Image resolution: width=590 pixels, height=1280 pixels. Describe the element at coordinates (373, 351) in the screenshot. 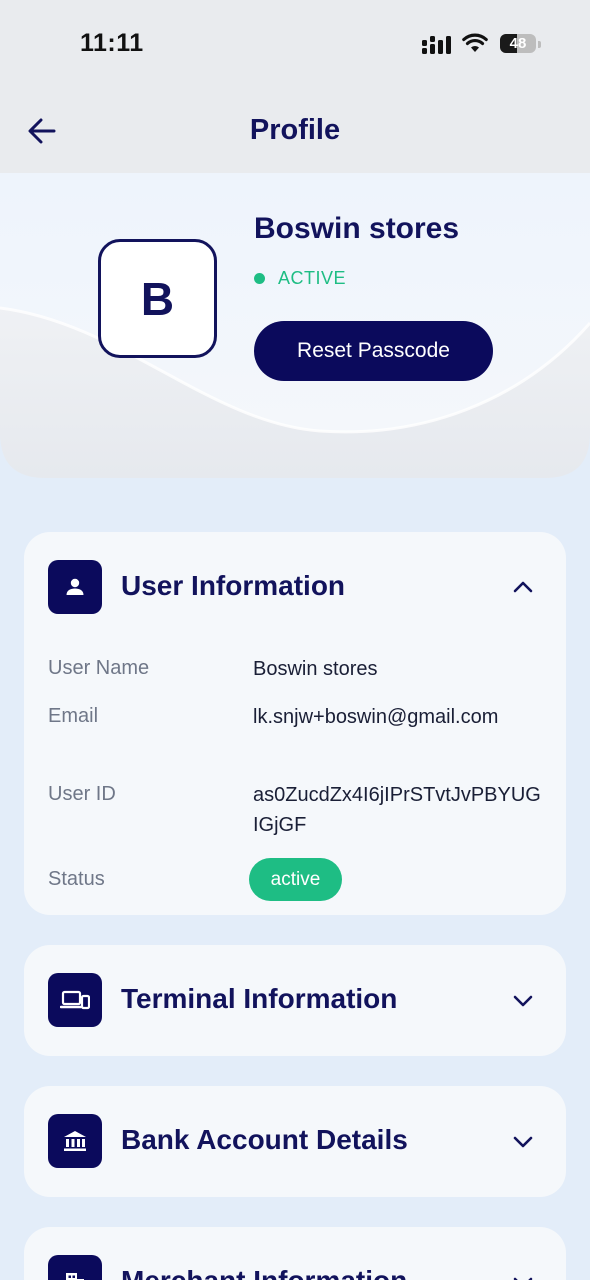

I see `reset-passcode-button: Reset Passcode` at that location.